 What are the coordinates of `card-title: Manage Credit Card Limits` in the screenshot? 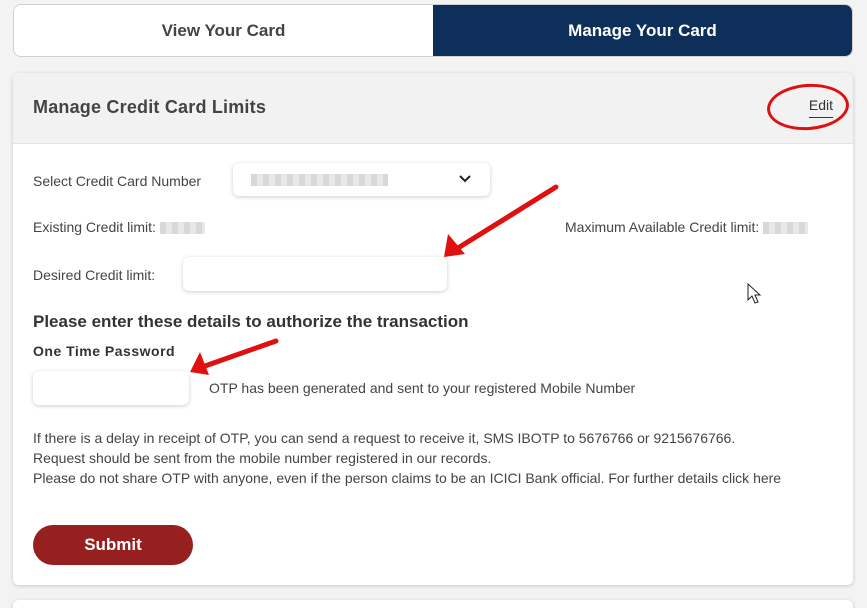 It's located at (150, 107).